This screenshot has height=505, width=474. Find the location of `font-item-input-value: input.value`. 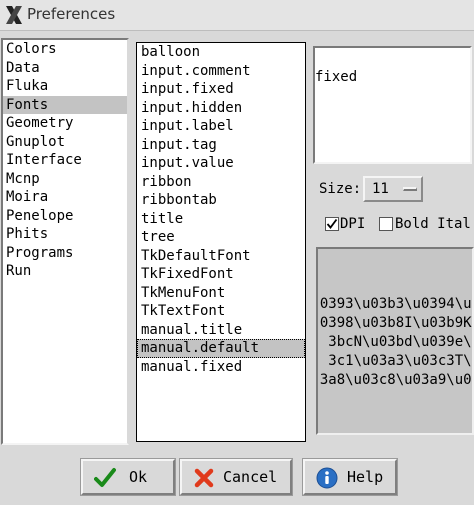

font-item-input-value: input.value is located at coordinates (221, 163).